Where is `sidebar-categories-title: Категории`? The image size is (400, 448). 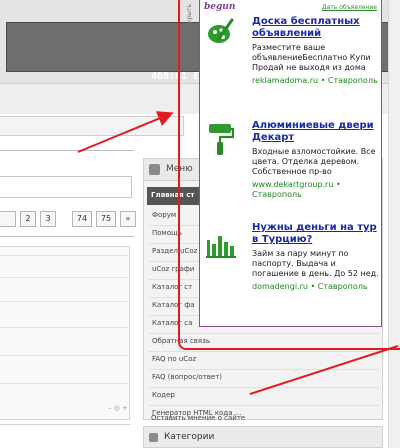
sidebar-categories-title: Категории is located at coordinates (189, 437).